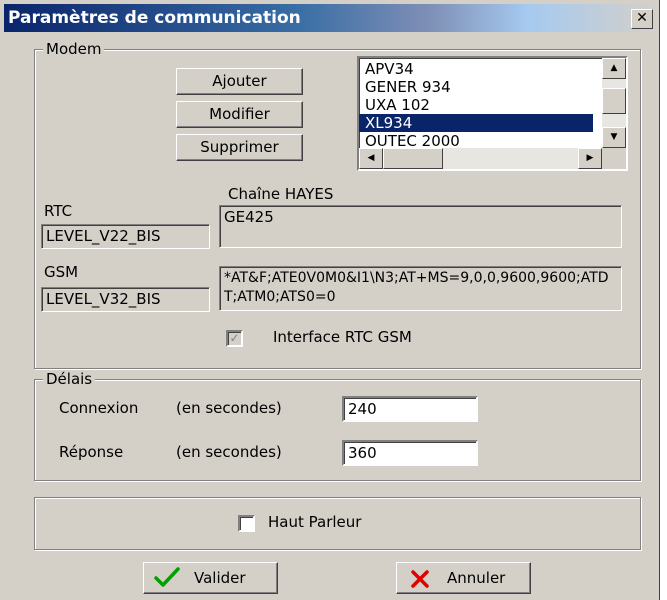 Image resolution: width=667 pixels, height=600 pixels. I want to click on list-item-selected: XL934, so click(476, 123).